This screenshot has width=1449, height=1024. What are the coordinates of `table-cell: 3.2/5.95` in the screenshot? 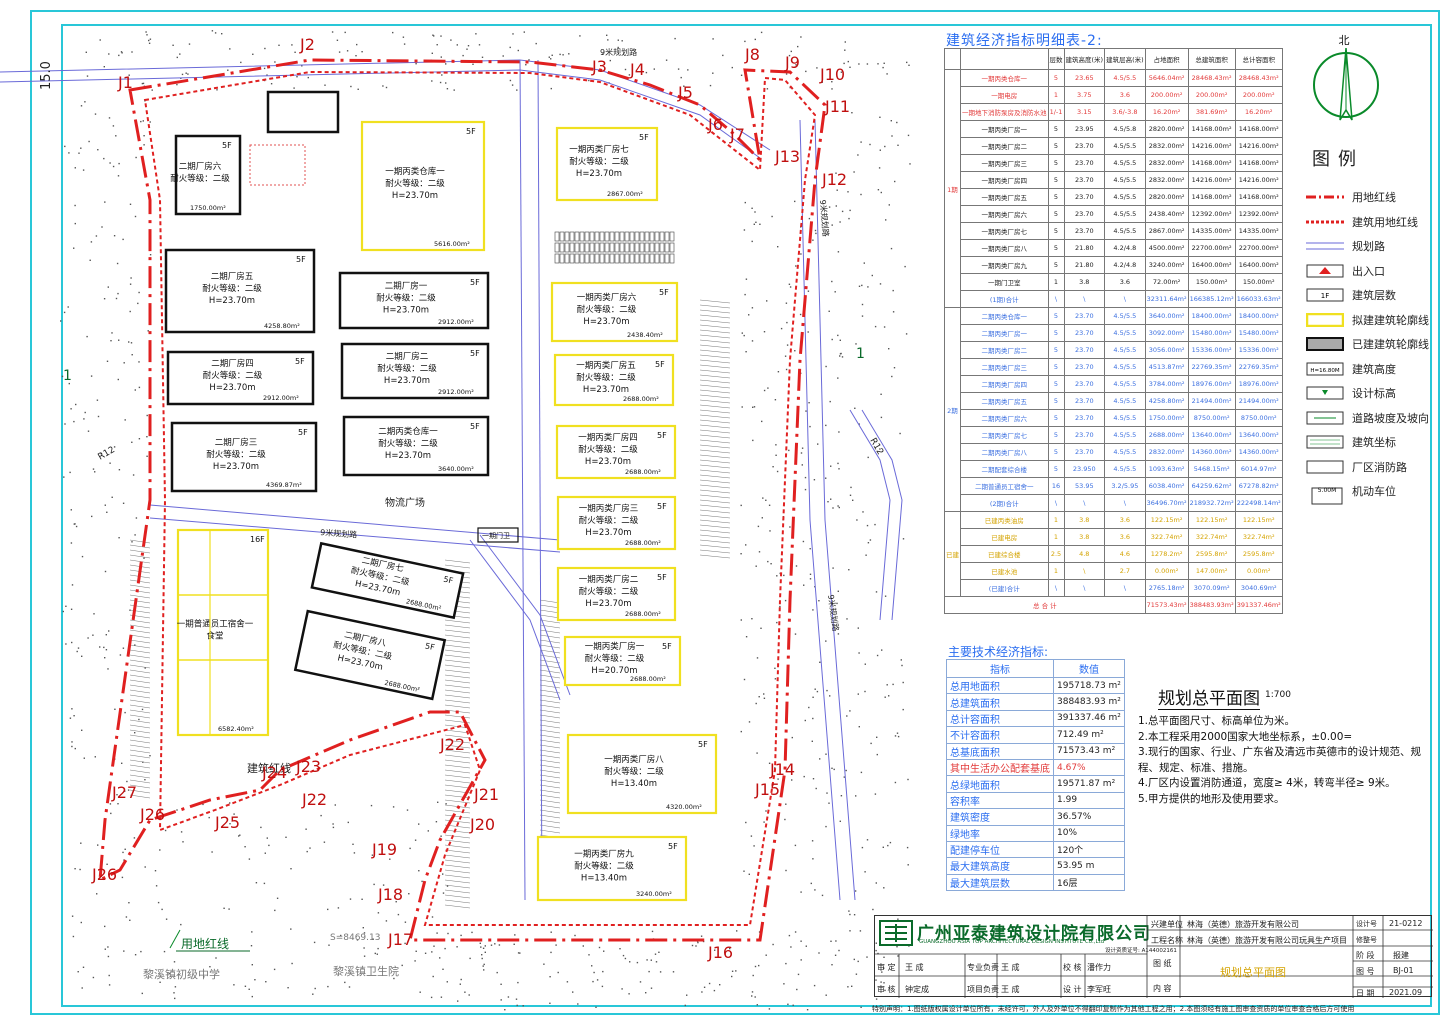 It's located at (1125, 486).